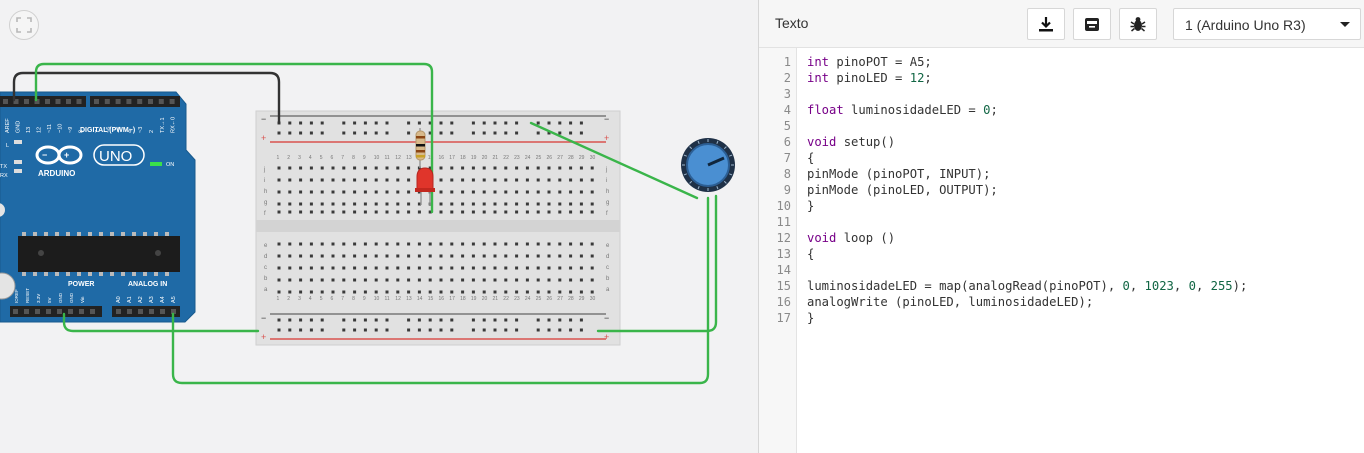 Image resolution: width=1364 pixels, height=453 pixels. Describe the element at coordinates (1267, 24) in the screenshot. I see `board-select: 1 (Arduino Uno R3)` at that location.